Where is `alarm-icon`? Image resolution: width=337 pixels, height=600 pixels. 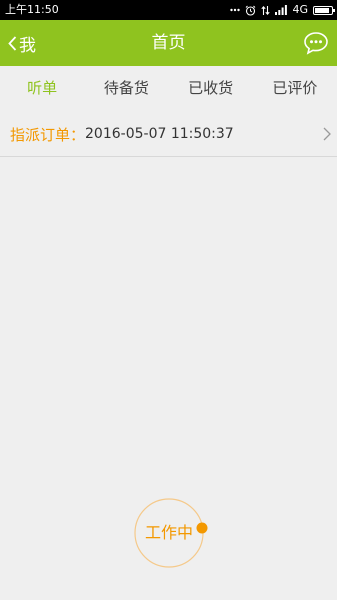
alarm-icon is located at coordinates (250, 10).